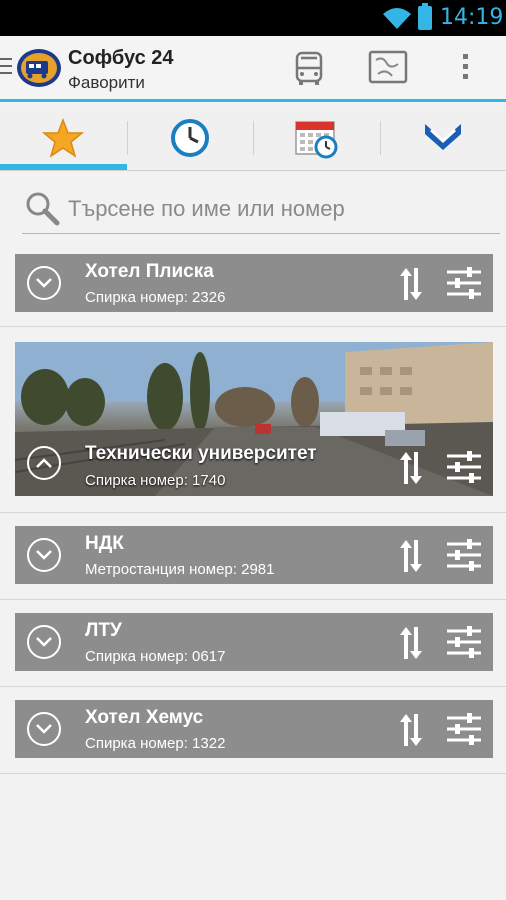 The width and height of the screenshot is (506, 900). Describe the element at coordinates (103, 630) in the screenshot. I see `stop-name: ЛТУ` at that location.